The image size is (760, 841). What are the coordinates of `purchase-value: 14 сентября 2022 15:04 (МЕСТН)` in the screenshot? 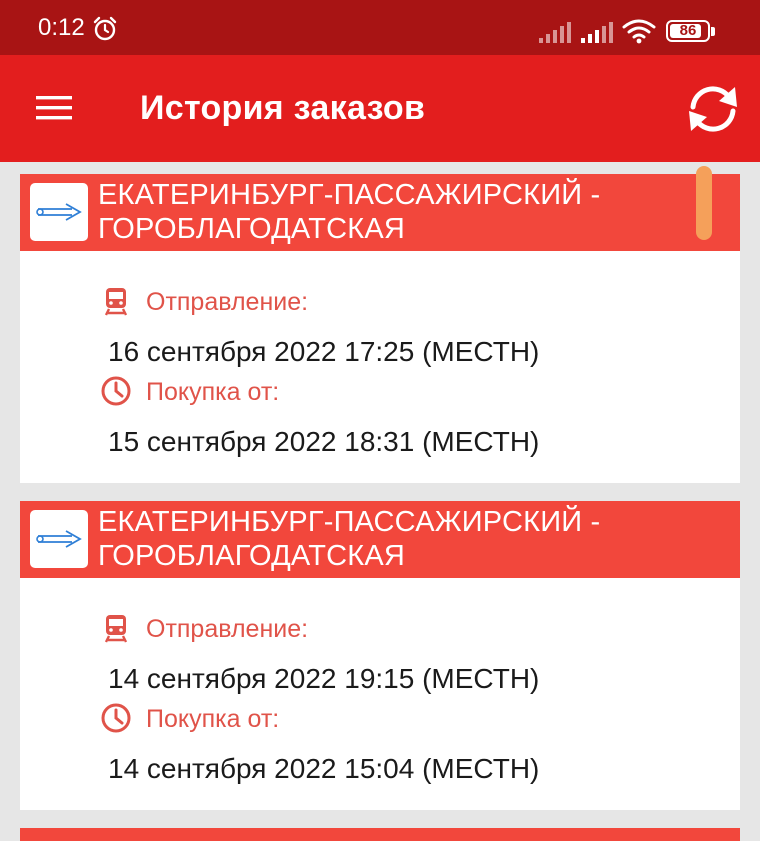 It's located at (324, 768).